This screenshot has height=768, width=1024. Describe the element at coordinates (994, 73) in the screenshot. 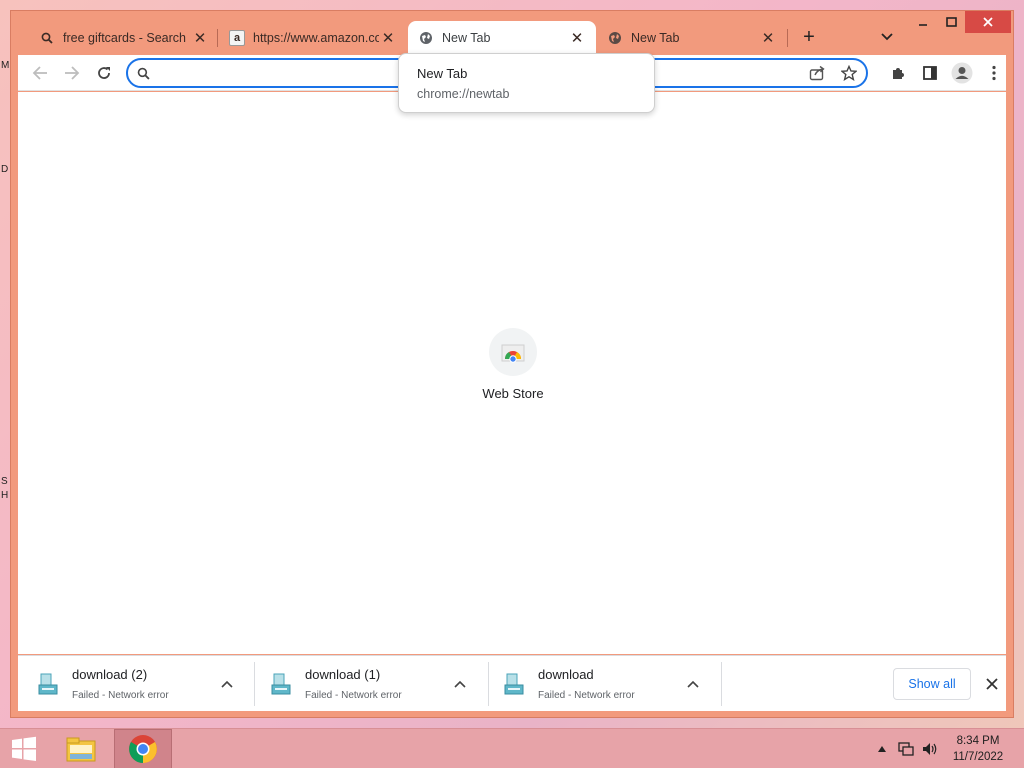

I see `more-menu-icon` at that location.